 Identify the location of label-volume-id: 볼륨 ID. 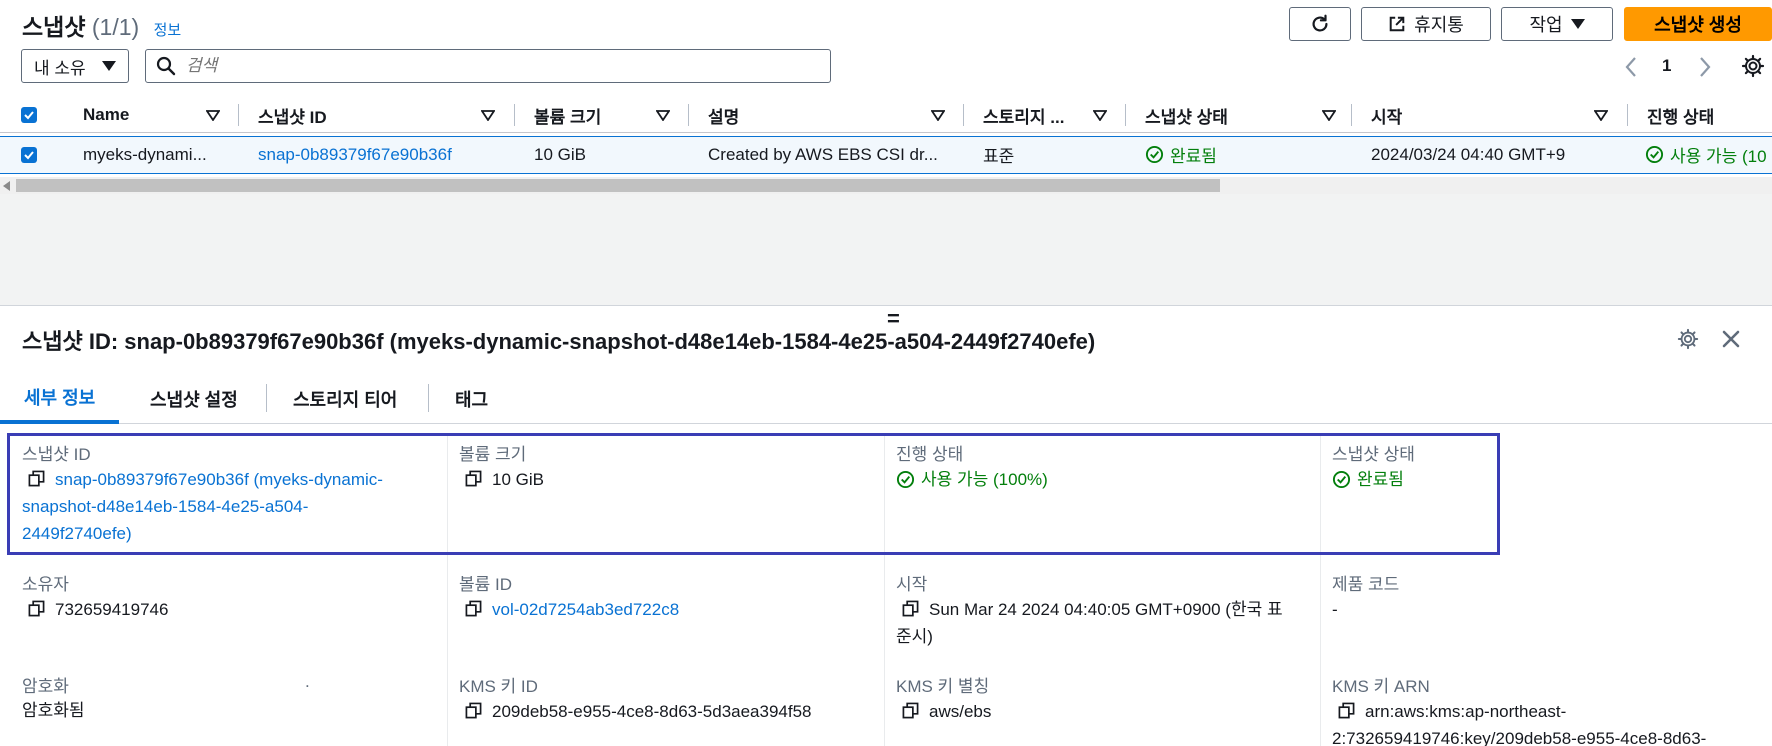
(486, 584).